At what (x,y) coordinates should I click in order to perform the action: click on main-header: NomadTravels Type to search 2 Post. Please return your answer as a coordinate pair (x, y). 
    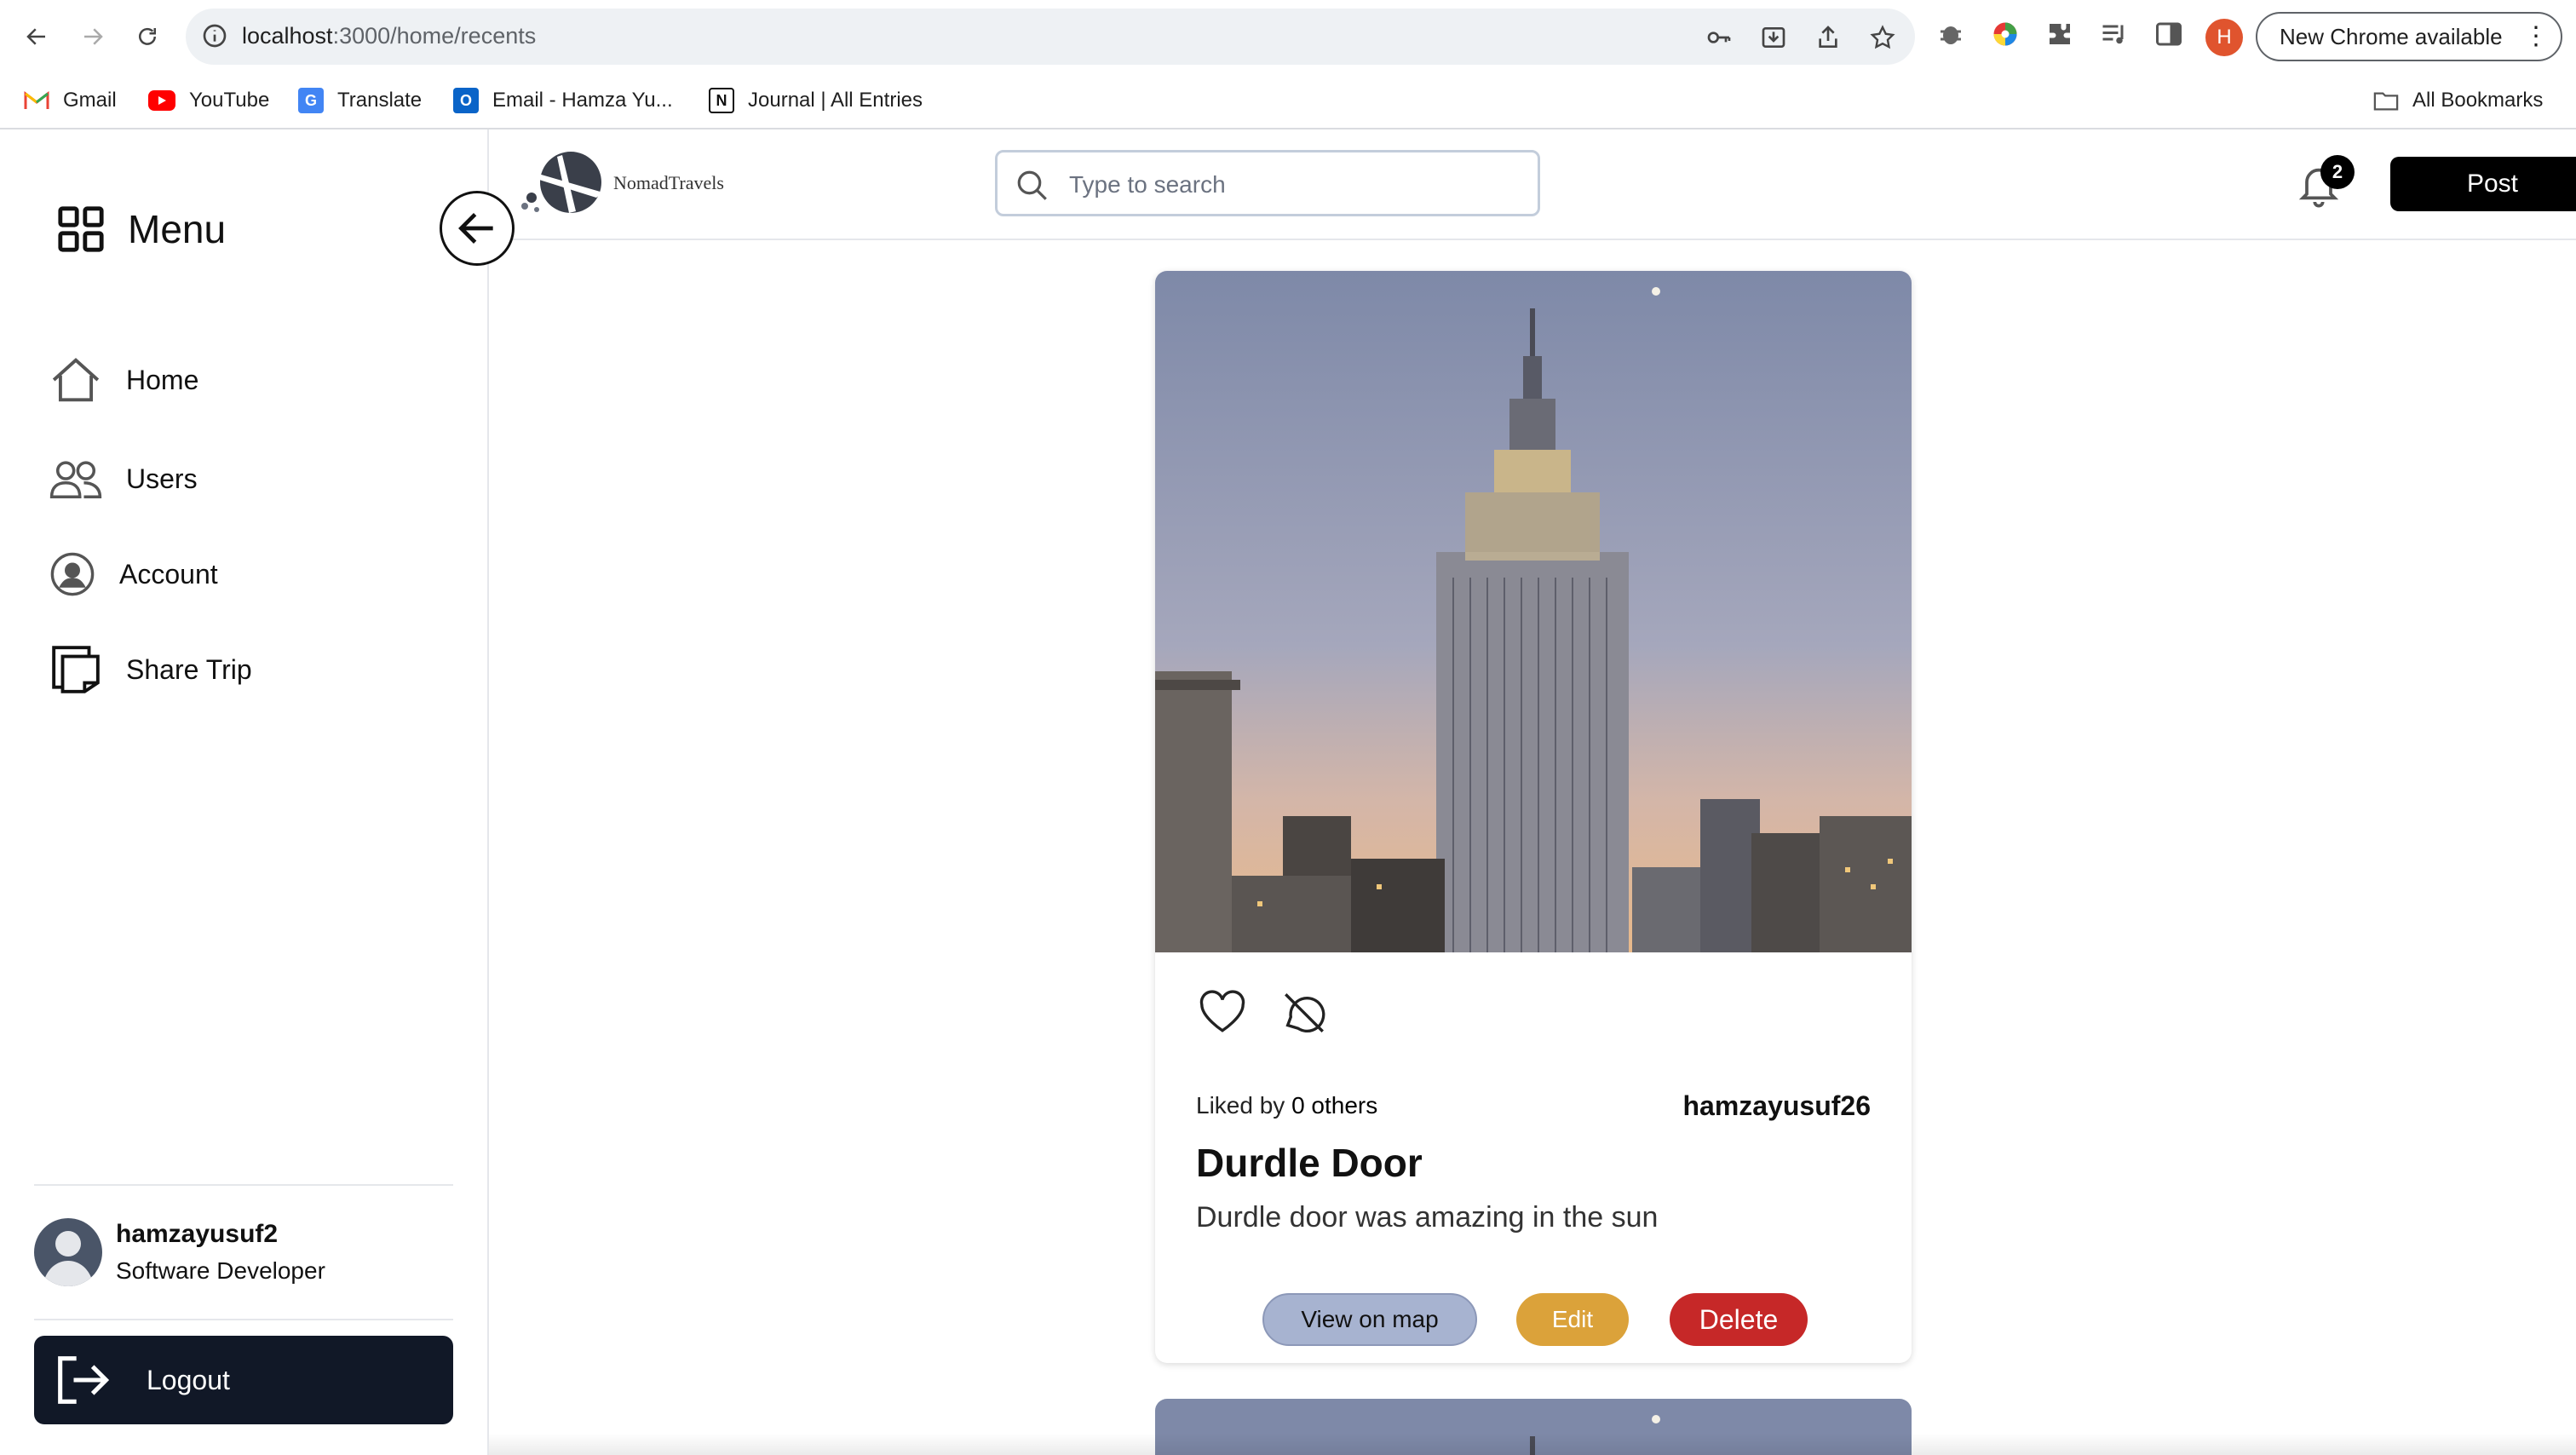
    Looking at the image, I should click on (1533, 184).